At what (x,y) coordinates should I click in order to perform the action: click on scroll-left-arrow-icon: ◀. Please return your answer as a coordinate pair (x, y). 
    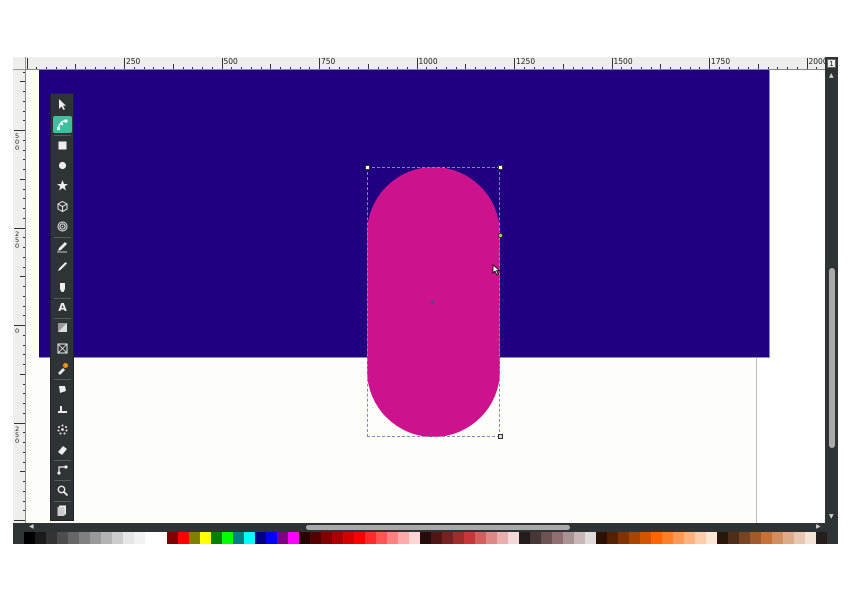
    Looking at the image, I should click on (31, 527).